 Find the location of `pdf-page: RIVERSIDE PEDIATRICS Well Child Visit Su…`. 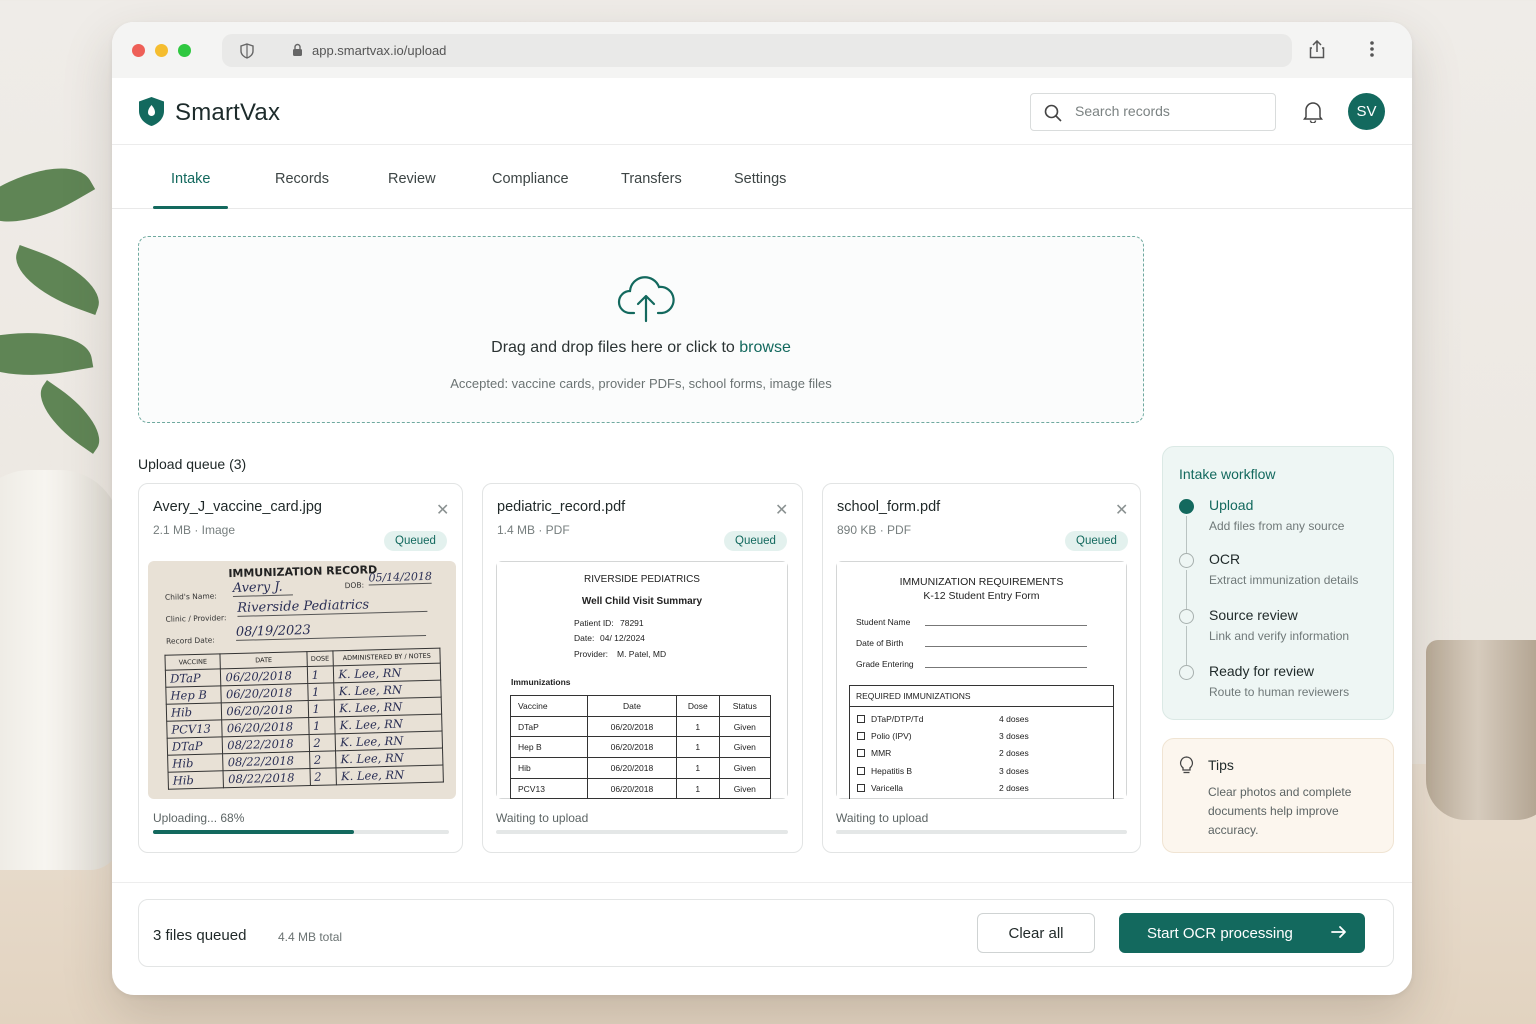

pdf-page: RIVERSIDE PEDIATRICS Well Child Visit Su… is located at coordinates (642, 680).